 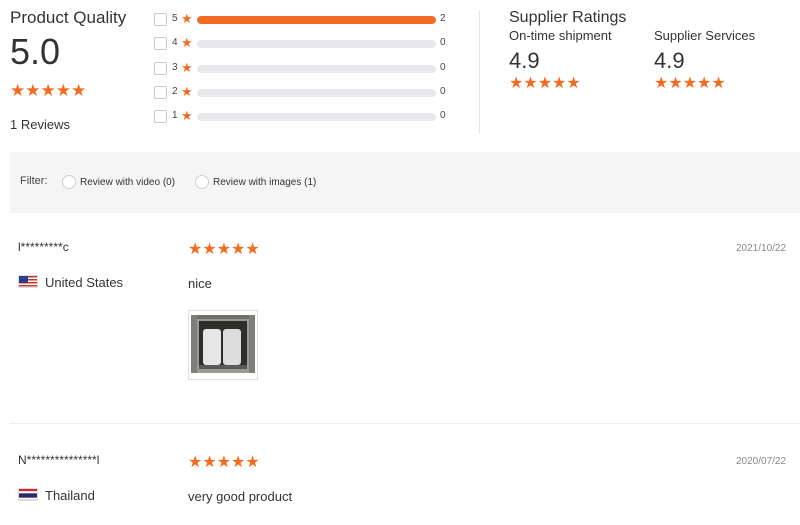 What do you see at coordinates (175, 67) in the screenshot?
I see `rating-star-number: 3` at bounding box center [175, 67].